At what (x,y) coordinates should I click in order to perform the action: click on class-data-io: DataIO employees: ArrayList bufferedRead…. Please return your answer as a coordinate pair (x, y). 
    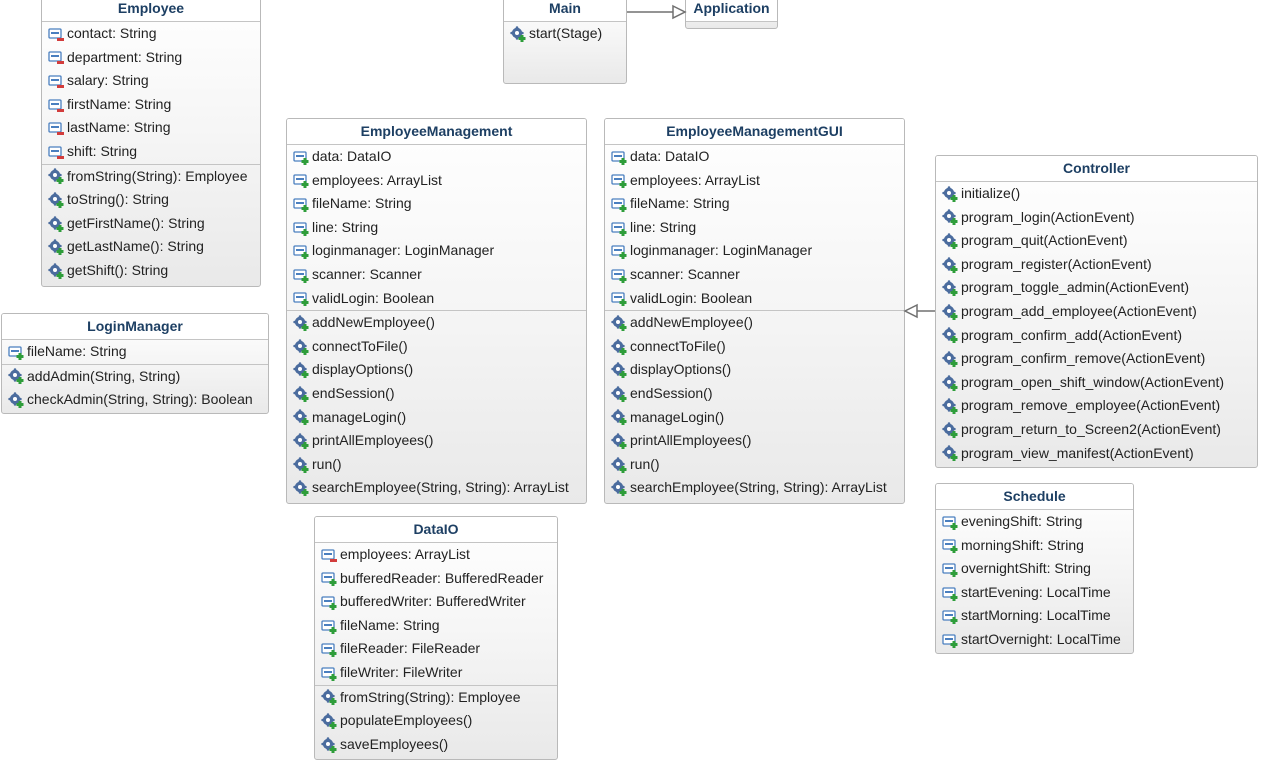
    Looking at the image, I should click on (436, 638).